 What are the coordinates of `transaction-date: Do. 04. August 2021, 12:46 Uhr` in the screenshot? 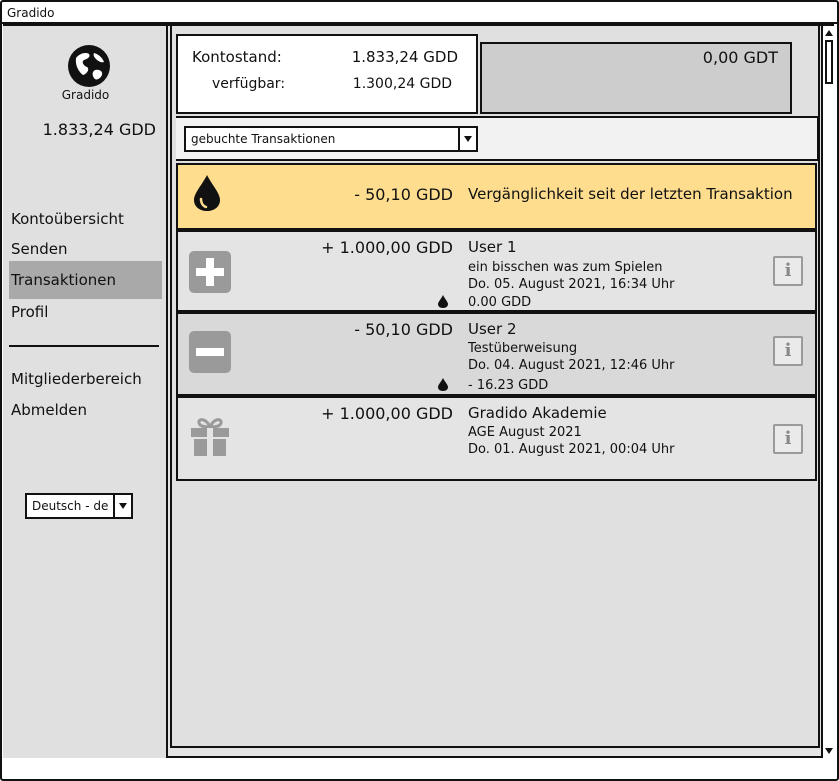 It's located at (571, 365).